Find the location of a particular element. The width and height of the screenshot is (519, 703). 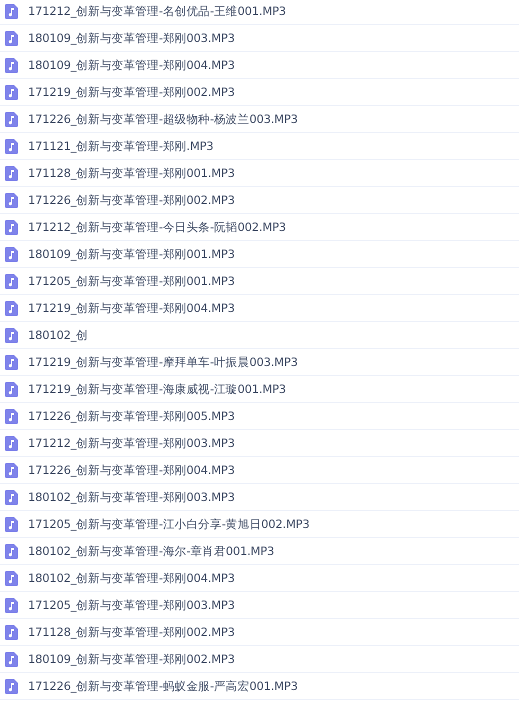

file-name: 180109_创新与变革管理-郑刚002.MP3 is located at coordinates (131, 659).